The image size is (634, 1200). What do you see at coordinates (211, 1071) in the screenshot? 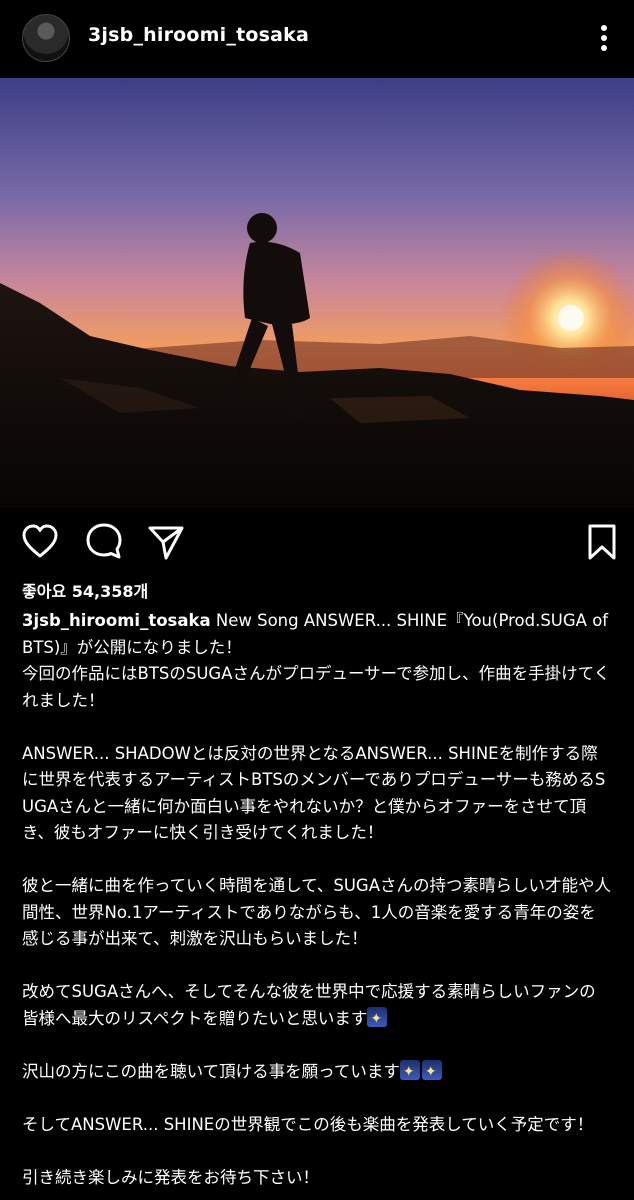
I see `caption-paragraph-5: 沢山の方にこの曲を聴いて頂ける事を願っています` at bounding box center [211, 1071].